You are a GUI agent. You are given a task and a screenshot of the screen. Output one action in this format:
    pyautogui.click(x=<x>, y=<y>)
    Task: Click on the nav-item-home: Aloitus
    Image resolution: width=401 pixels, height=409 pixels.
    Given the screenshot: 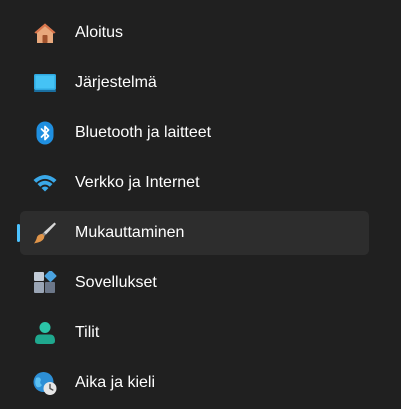 What is the action you would take?
    pyautogui.click(x=194, y=33)
    